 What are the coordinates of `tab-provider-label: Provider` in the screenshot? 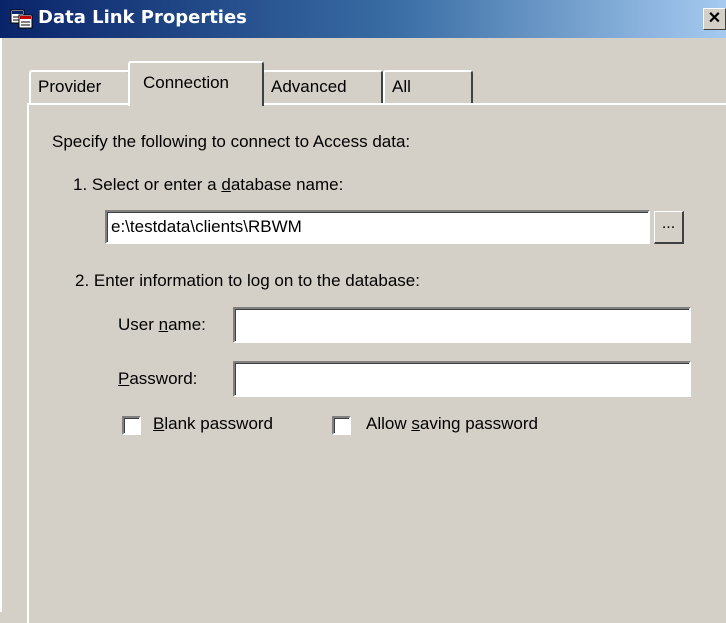 It's located at (70, 86).